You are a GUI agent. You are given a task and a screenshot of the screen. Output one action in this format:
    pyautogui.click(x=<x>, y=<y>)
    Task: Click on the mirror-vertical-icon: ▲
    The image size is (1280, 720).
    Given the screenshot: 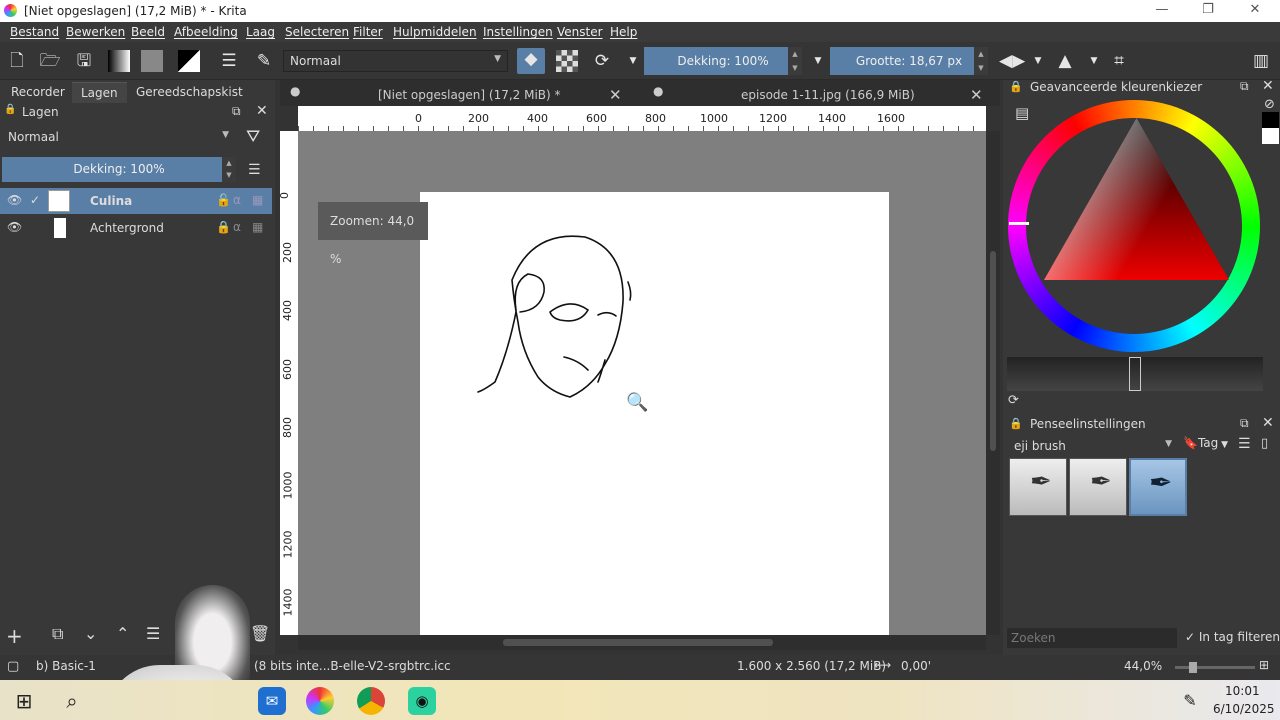 What is the action you would take?
    pyautogui.click(x=1065, y=61)
    